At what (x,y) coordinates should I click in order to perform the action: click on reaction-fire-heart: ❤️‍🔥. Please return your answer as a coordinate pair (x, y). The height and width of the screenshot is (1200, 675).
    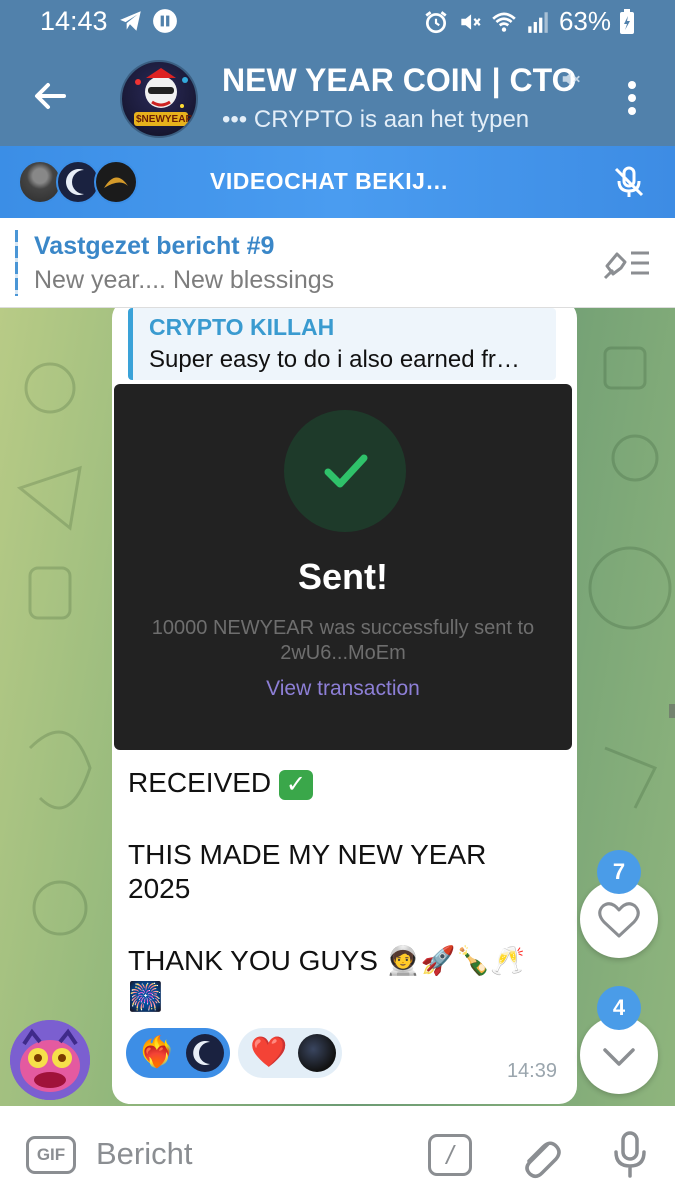
    Looking at the image, I should click on (178, 1053).